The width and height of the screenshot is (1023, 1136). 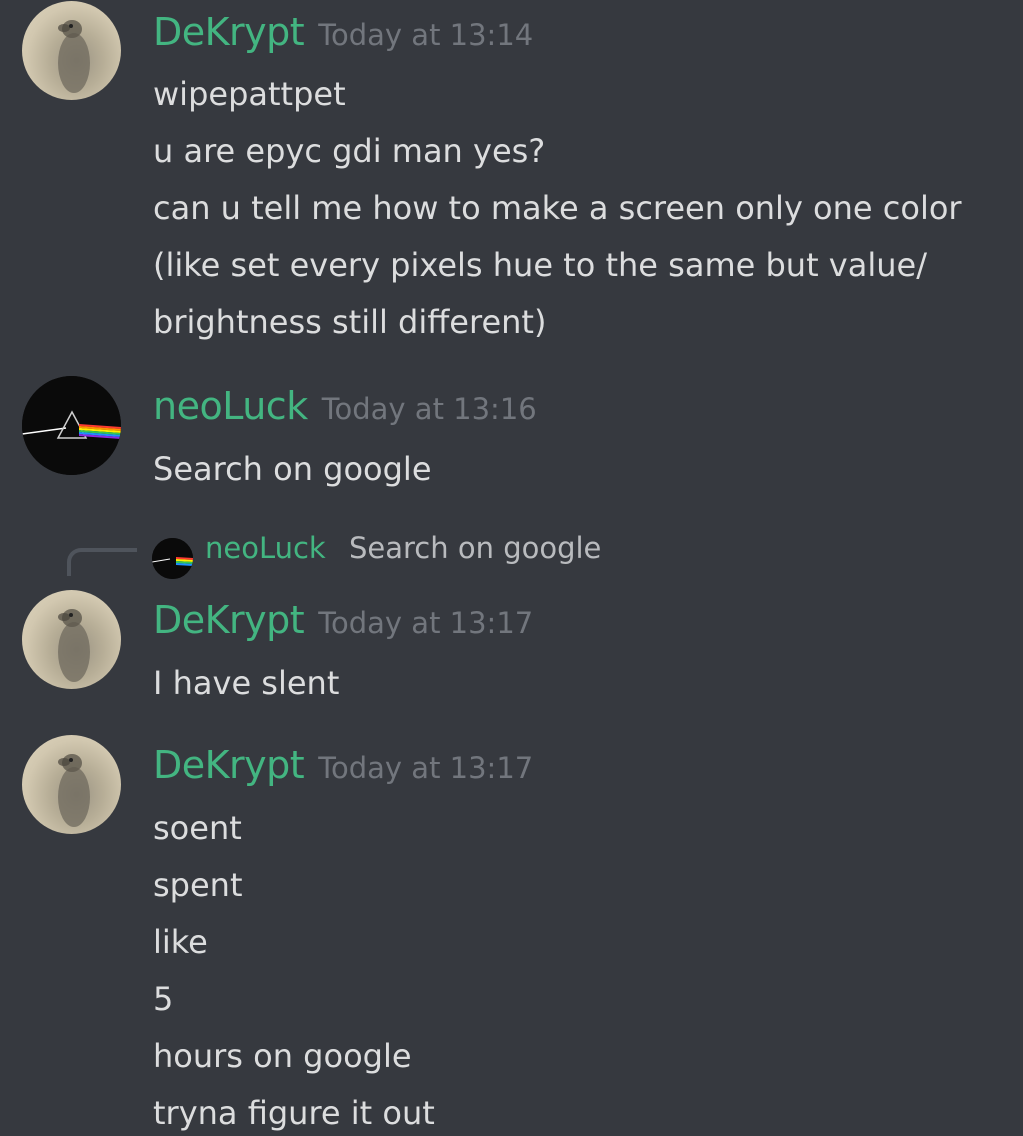 I want to click on message-line: hours on google, so click(x=282, y=1056).